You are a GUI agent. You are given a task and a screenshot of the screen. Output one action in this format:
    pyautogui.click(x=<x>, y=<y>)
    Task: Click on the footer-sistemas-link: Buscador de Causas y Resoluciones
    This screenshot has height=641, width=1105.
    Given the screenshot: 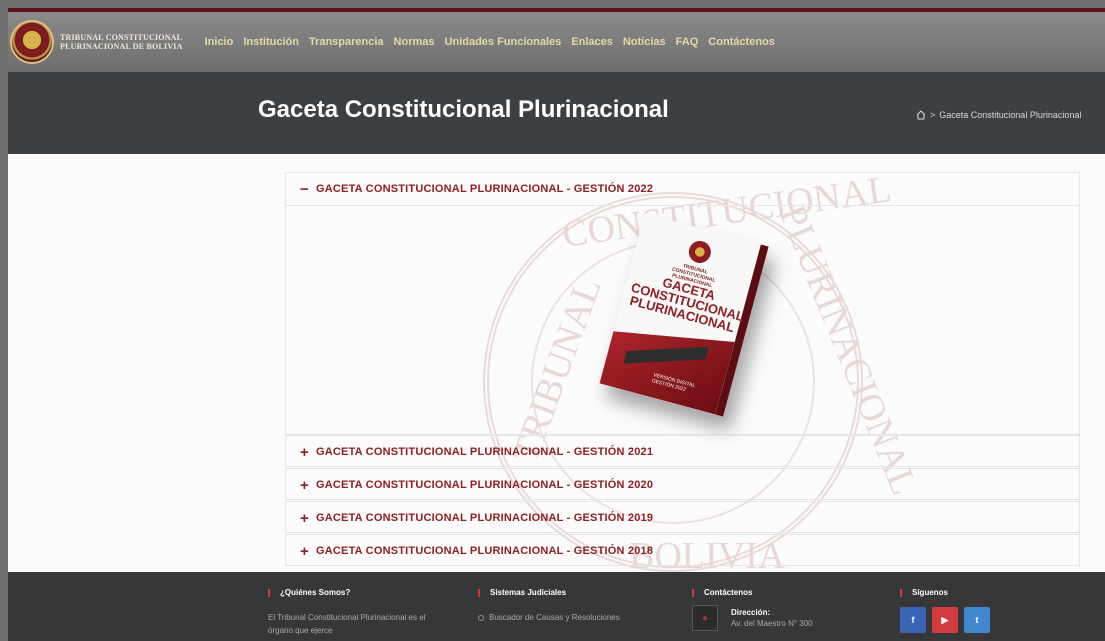 What is the action you would take?
    pyautogui.click(x=549, y=617)
    